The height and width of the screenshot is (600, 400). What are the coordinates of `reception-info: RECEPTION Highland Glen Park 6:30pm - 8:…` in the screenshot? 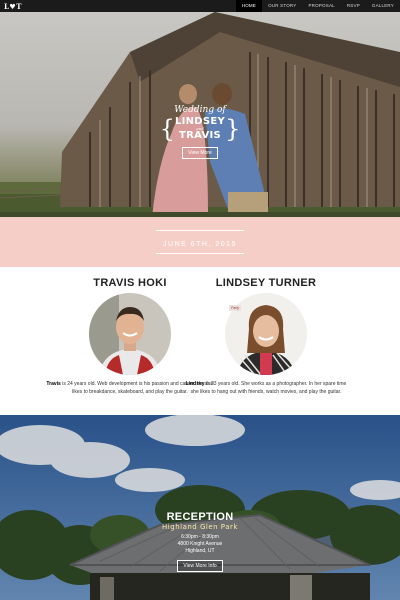 It's located at (200, 541).